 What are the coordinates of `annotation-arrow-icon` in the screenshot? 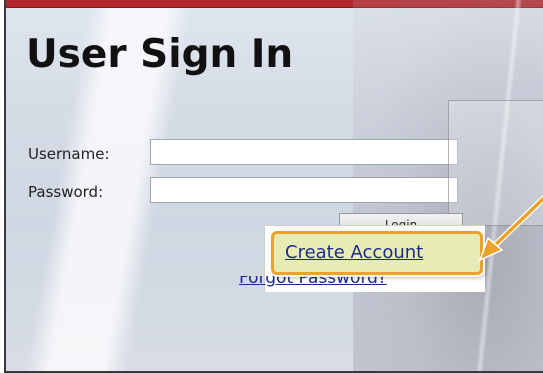 It's located at (510, 228).